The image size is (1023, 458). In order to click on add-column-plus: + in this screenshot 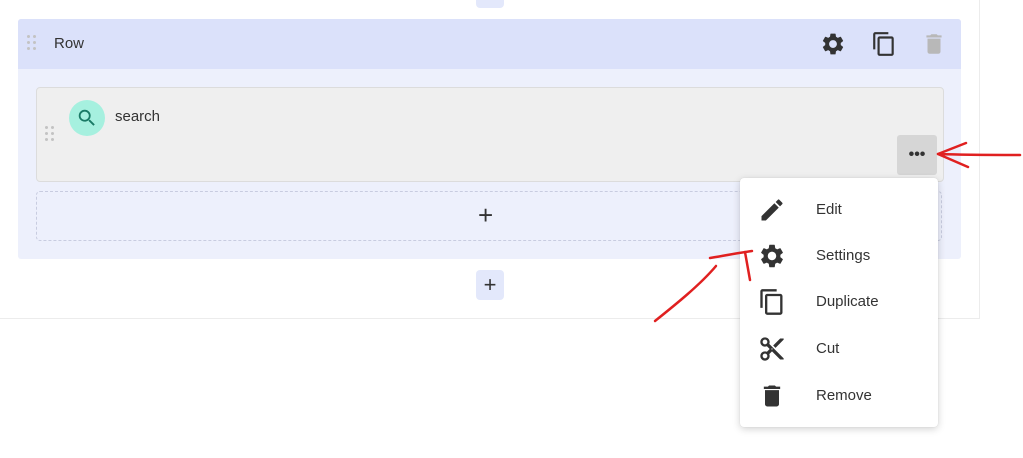, I will do `click(486, 215)`.